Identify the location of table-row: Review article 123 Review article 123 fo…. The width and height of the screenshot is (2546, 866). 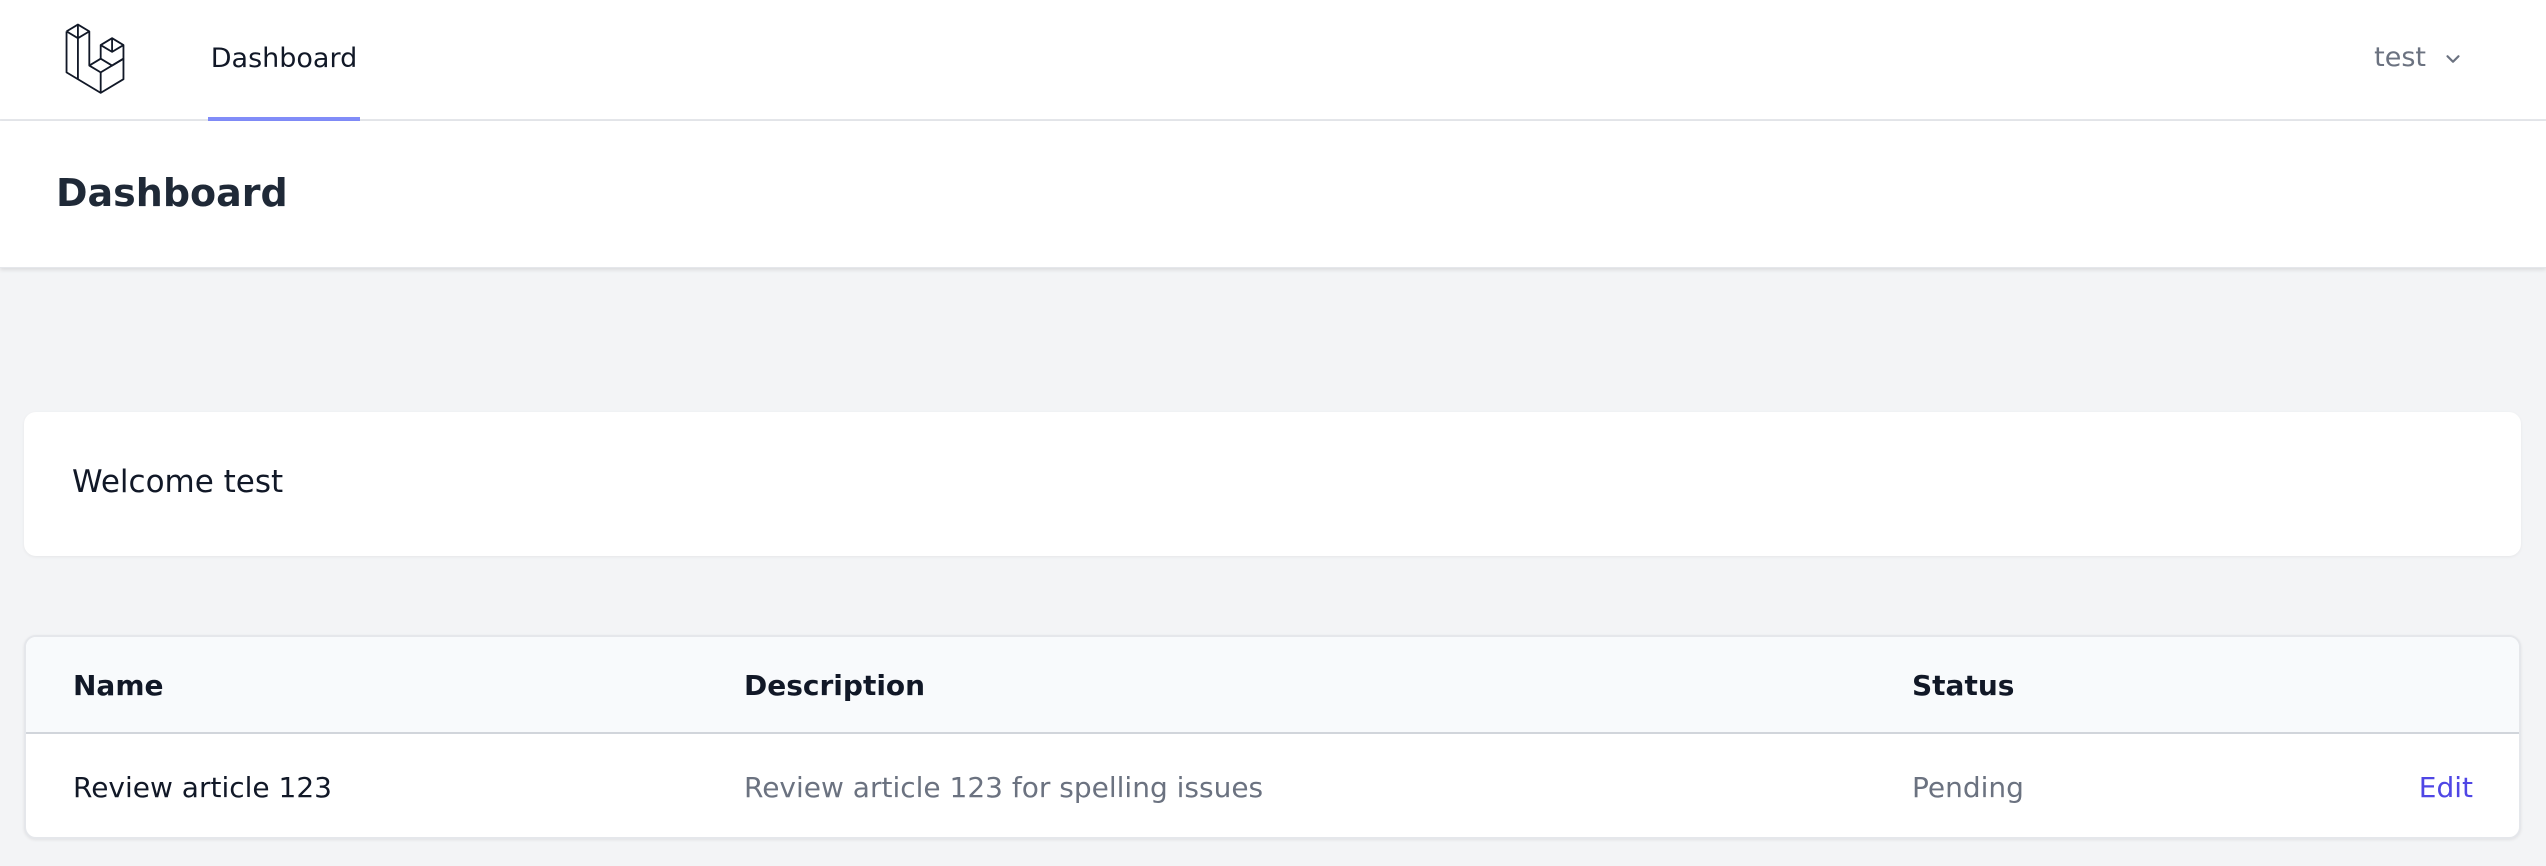
(1272, 786).